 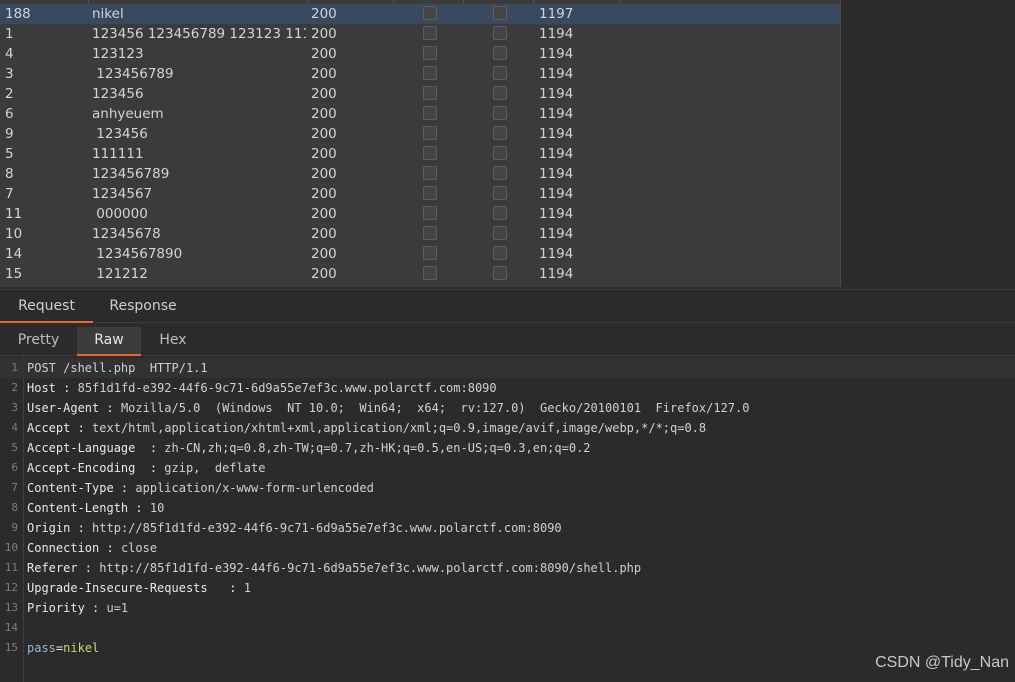 What do you see at coordinates (420, 54) in the screenshot?
I see `table-row: 4 123123 200 1194` at bounding box center [420, 54].